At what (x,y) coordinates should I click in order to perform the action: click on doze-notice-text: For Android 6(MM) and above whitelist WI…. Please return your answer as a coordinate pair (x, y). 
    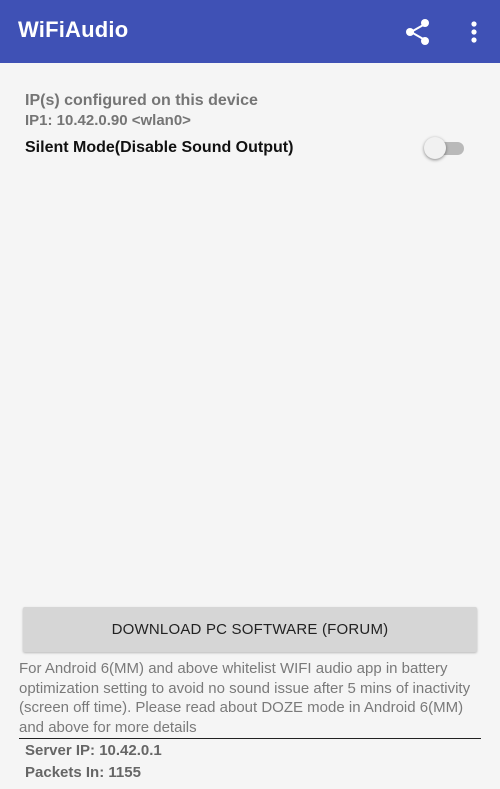
    Looking at the image, I should click on (245, 698).